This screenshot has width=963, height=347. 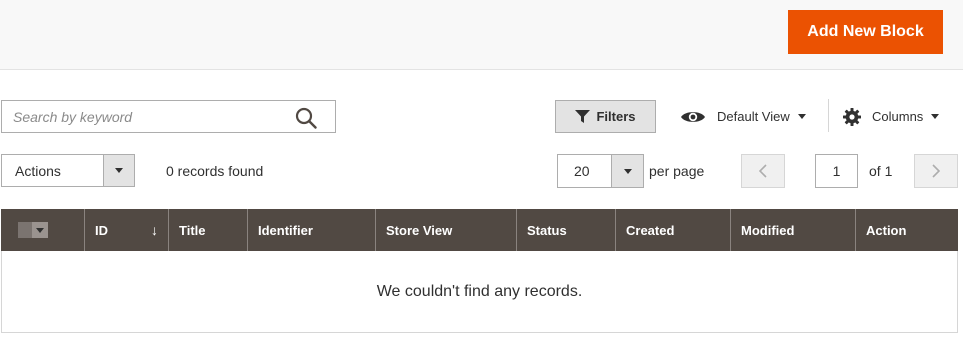 I want to click on per-page-toggle, so click(x=627, y=171).